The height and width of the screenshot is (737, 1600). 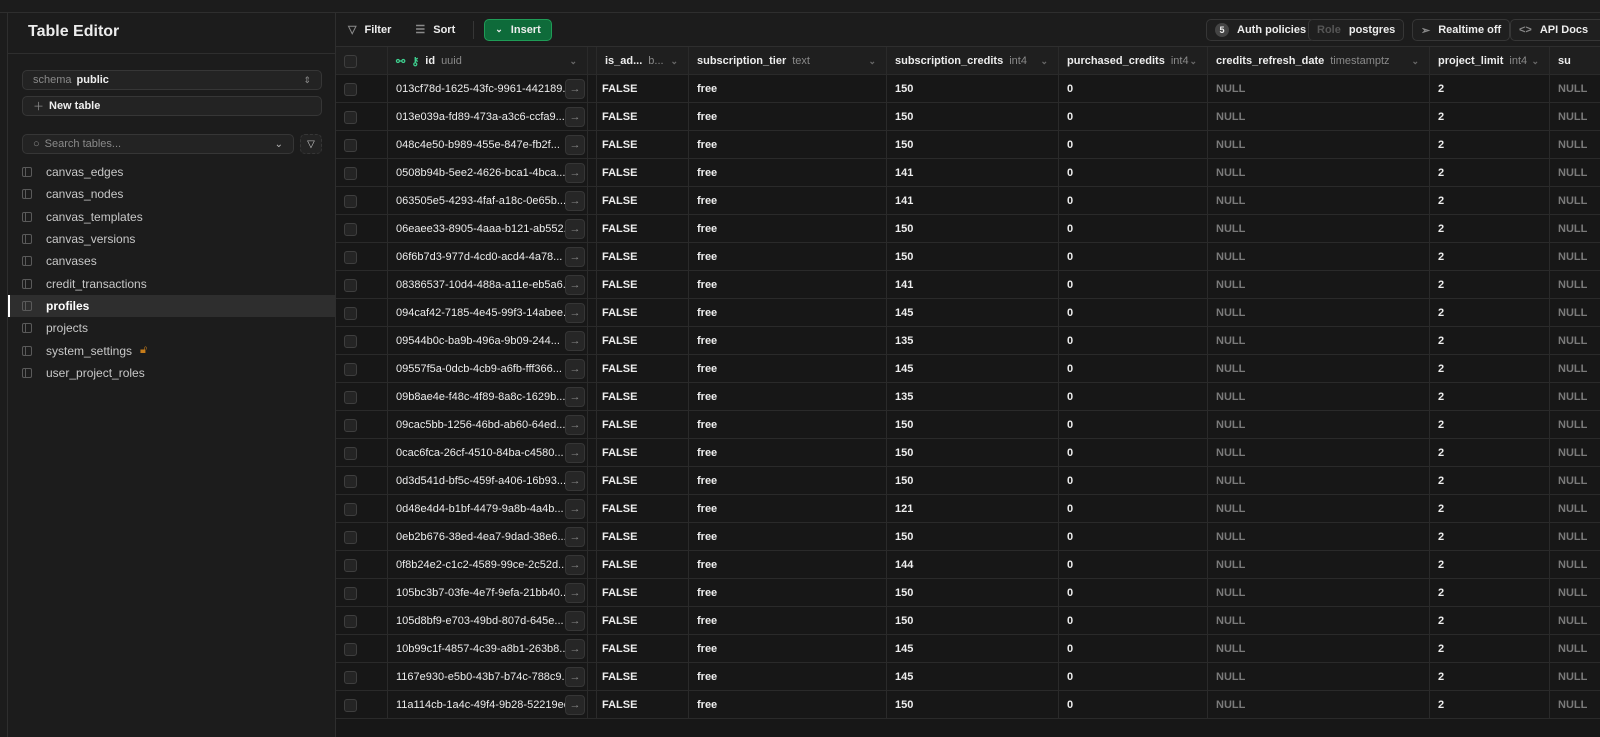 I want to click on cell-subscription-credits: 121, so click(x=973, y=509).